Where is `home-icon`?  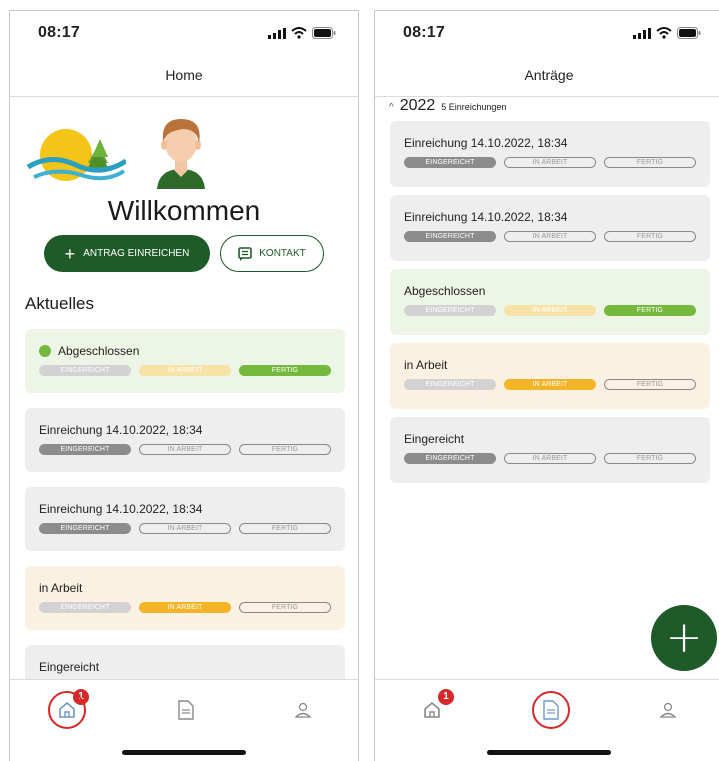
home-icon is located at coordinates (432, 709).